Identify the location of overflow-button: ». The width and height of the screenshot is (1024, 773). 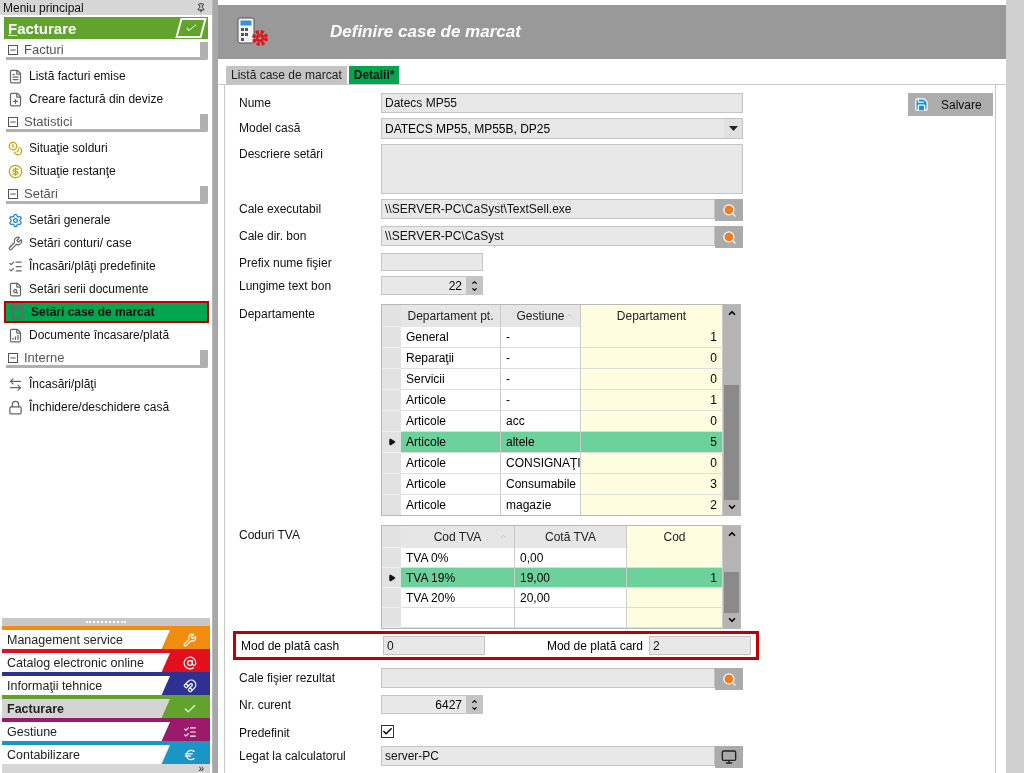
(201, 768).